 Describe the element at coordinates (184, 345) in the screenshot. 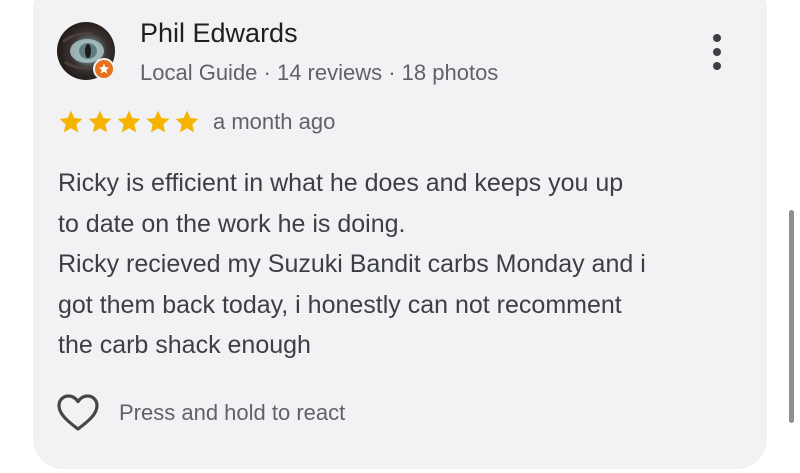

I see `review-text-line: the carb shack enough` at that location.